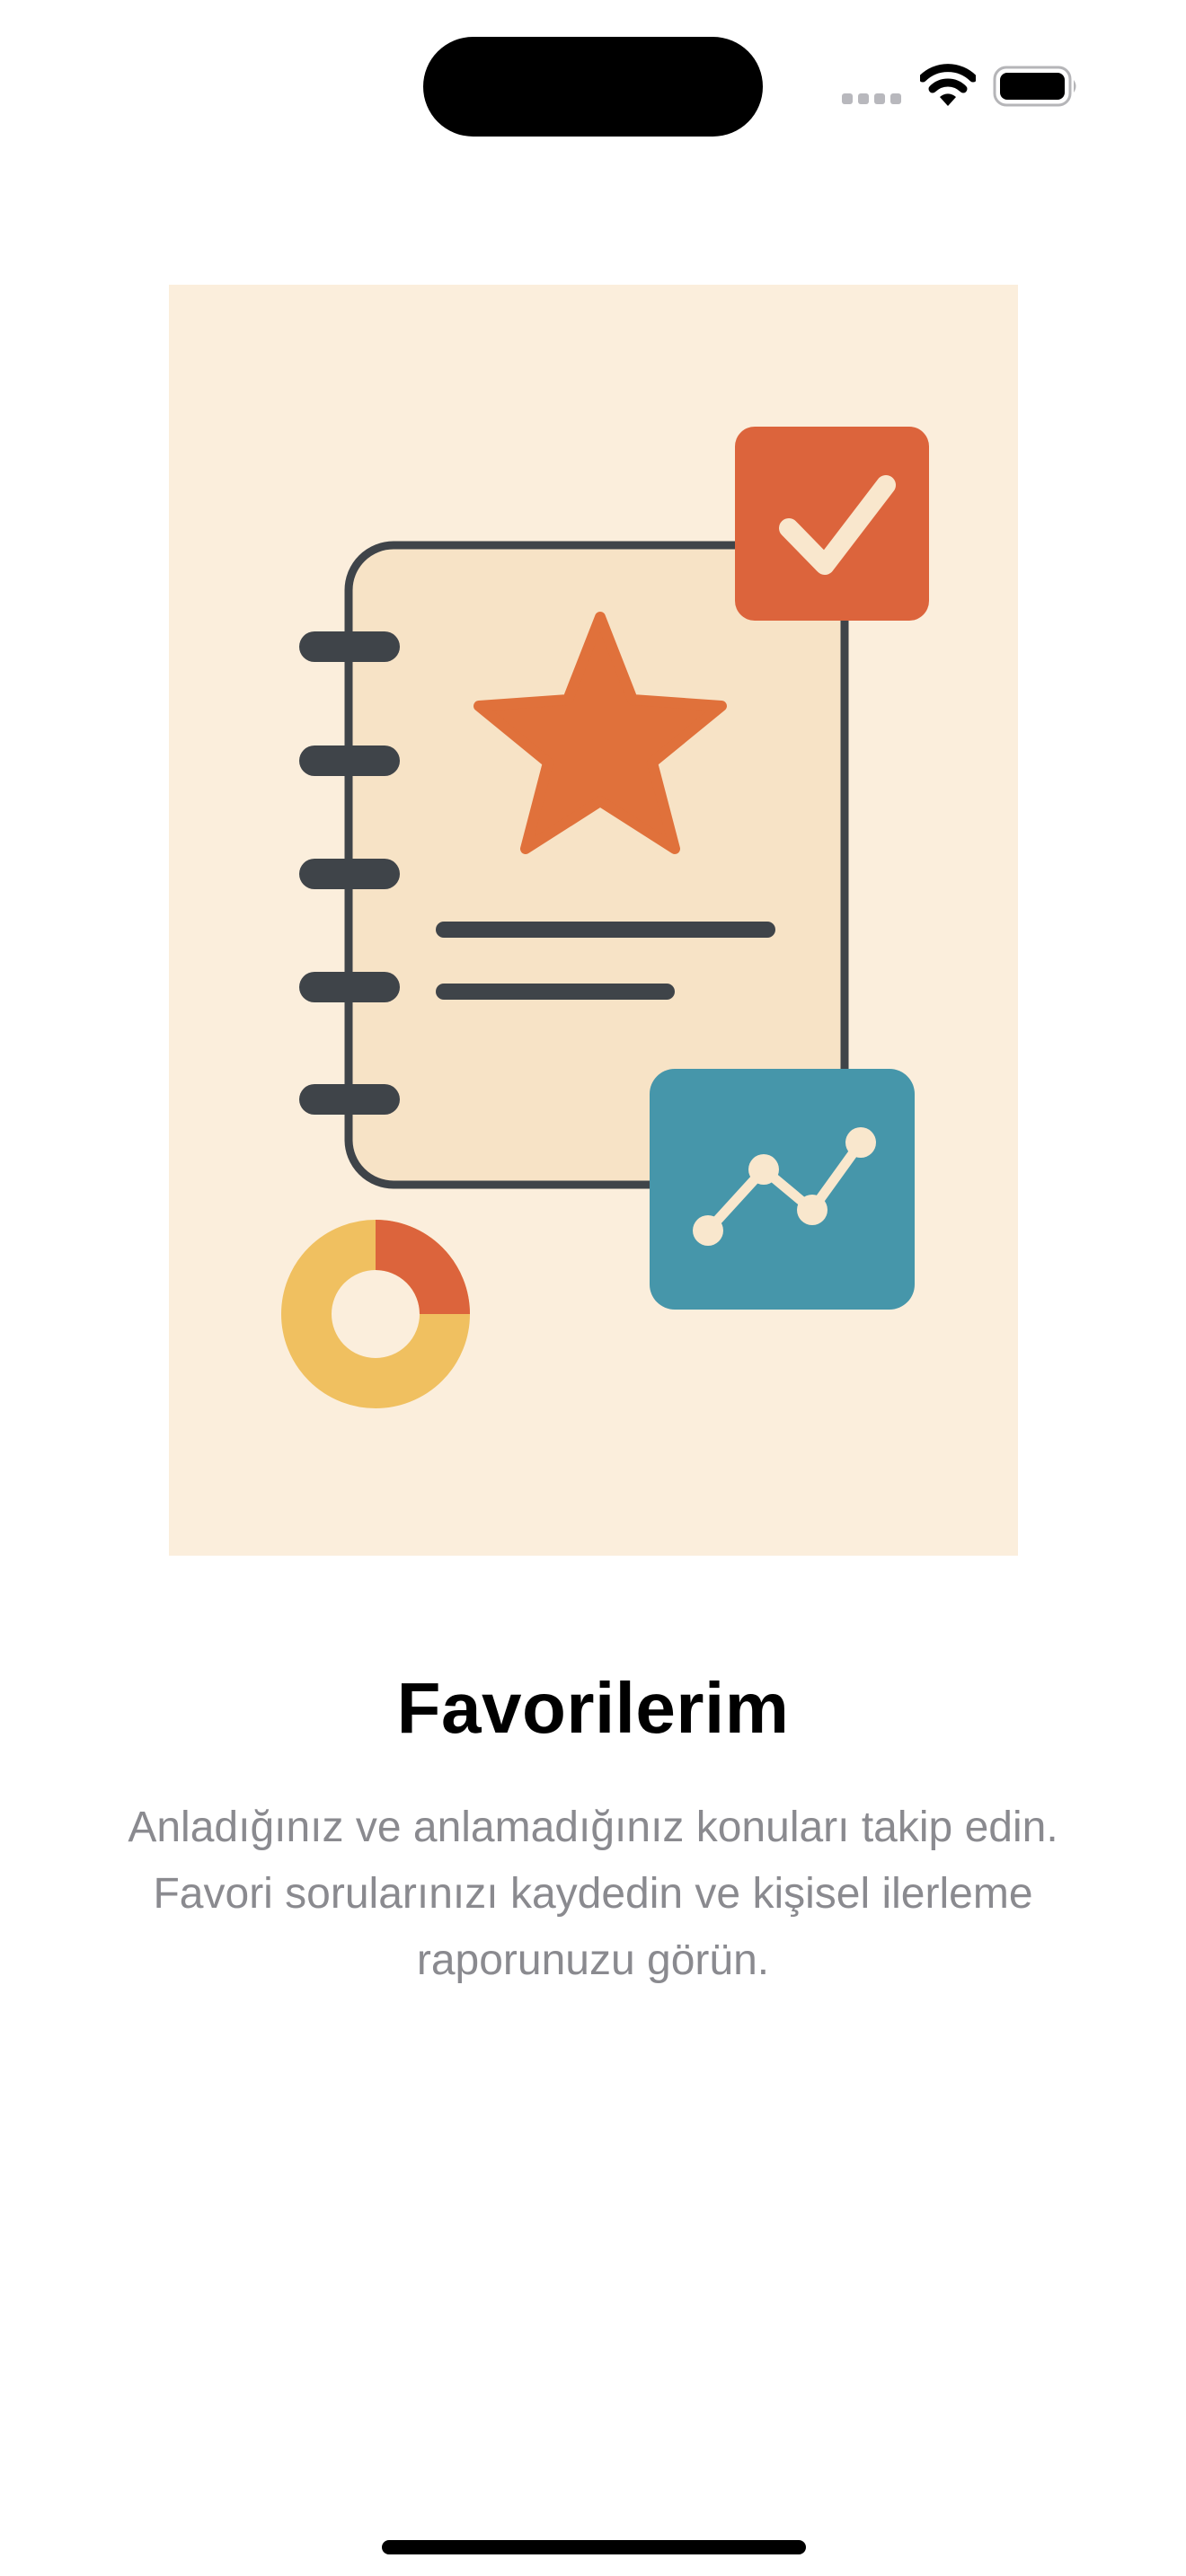 This screenshot has height=2576, width=1186. I want to click on page-title: Favorilerim, so click(593, 1708).